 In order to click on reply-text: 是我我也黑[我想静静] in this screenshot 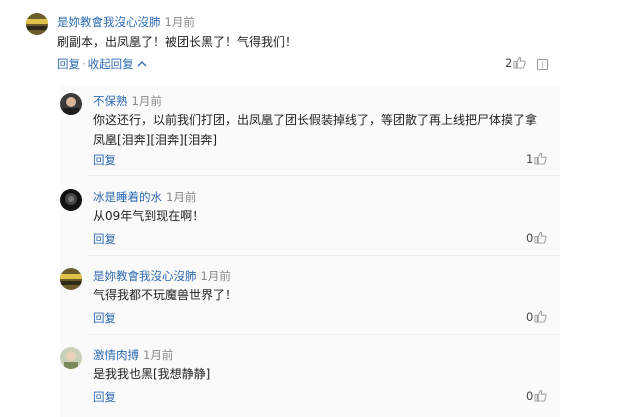, I will do `click(152, 374)`.